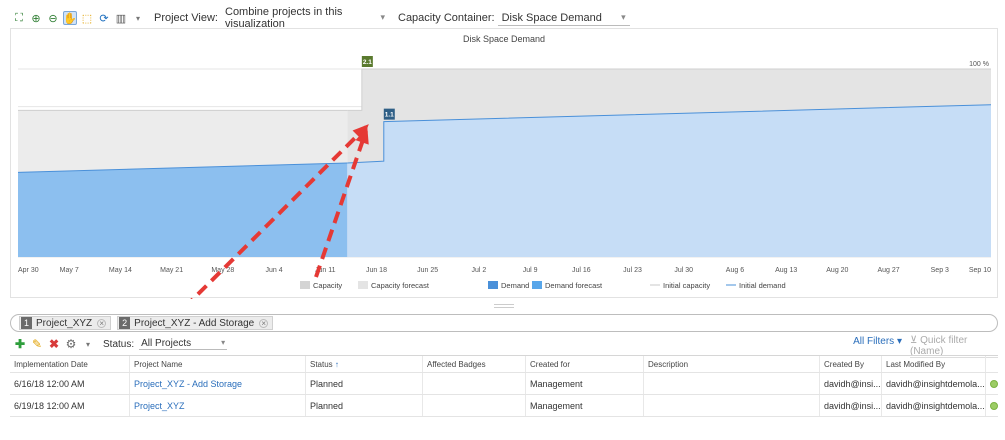 The width and height of the screenshot is (1005, 440). What do you see at coordinates (195, 323) in the screenshot?
I see `project-tag: 2 Project_XYZ - Add Storage ×` at bounding box center [195, 323].